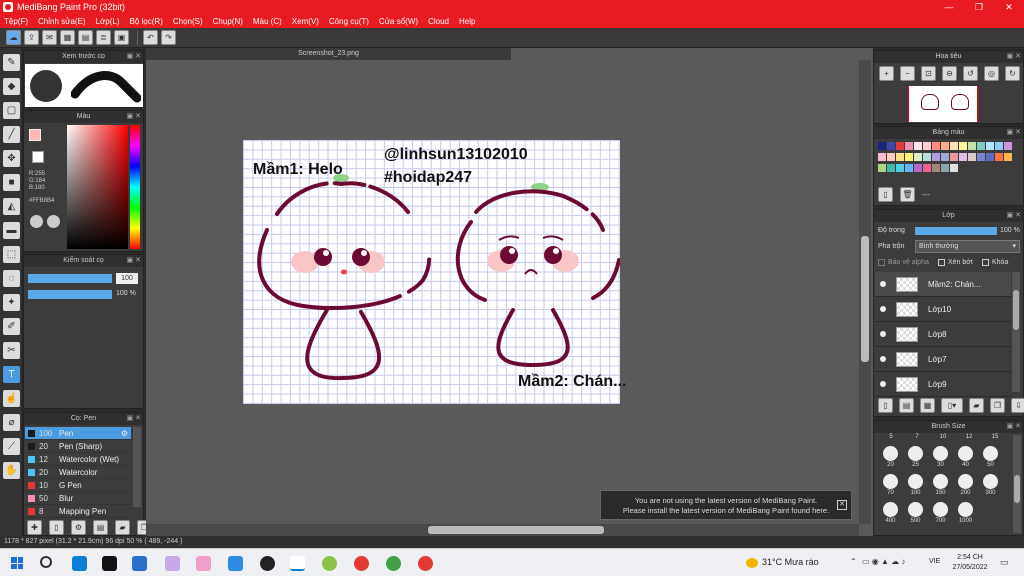 The width and height of the screenshot is (1024, 576). What do you see at coordinates (941, 262) in the screenshot?
I see `clipping-checkbox` at bounding box center [941, 262].